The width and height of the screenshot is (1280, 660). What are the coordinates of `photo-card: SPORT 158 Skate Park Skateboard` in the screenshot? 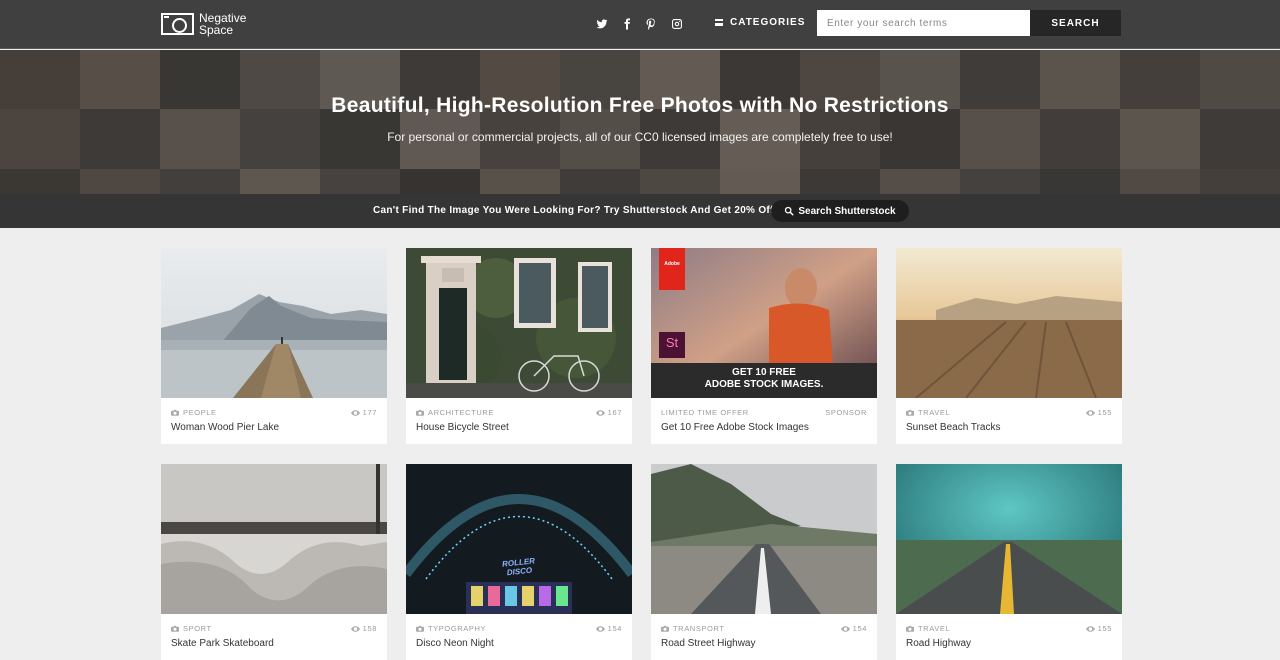 It's located at (274, 562).